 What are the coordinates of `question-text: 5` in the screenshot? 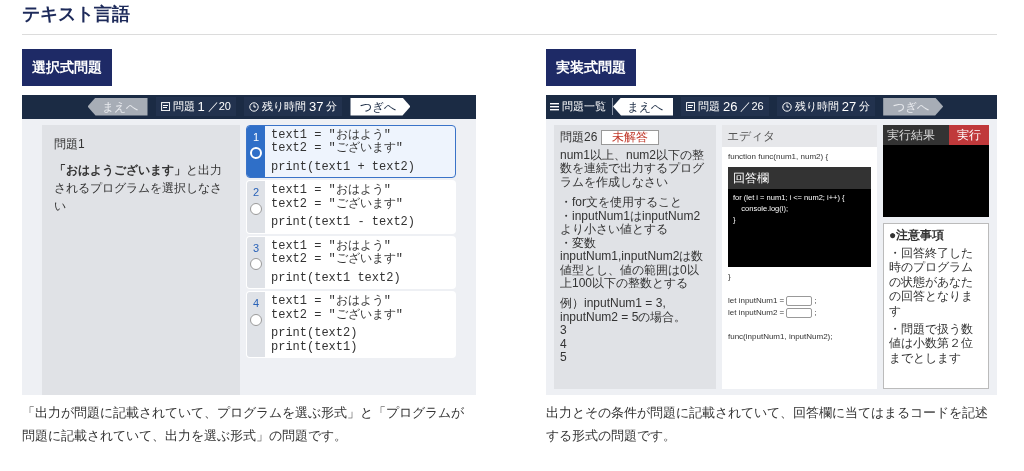 It's located at (564, 358).